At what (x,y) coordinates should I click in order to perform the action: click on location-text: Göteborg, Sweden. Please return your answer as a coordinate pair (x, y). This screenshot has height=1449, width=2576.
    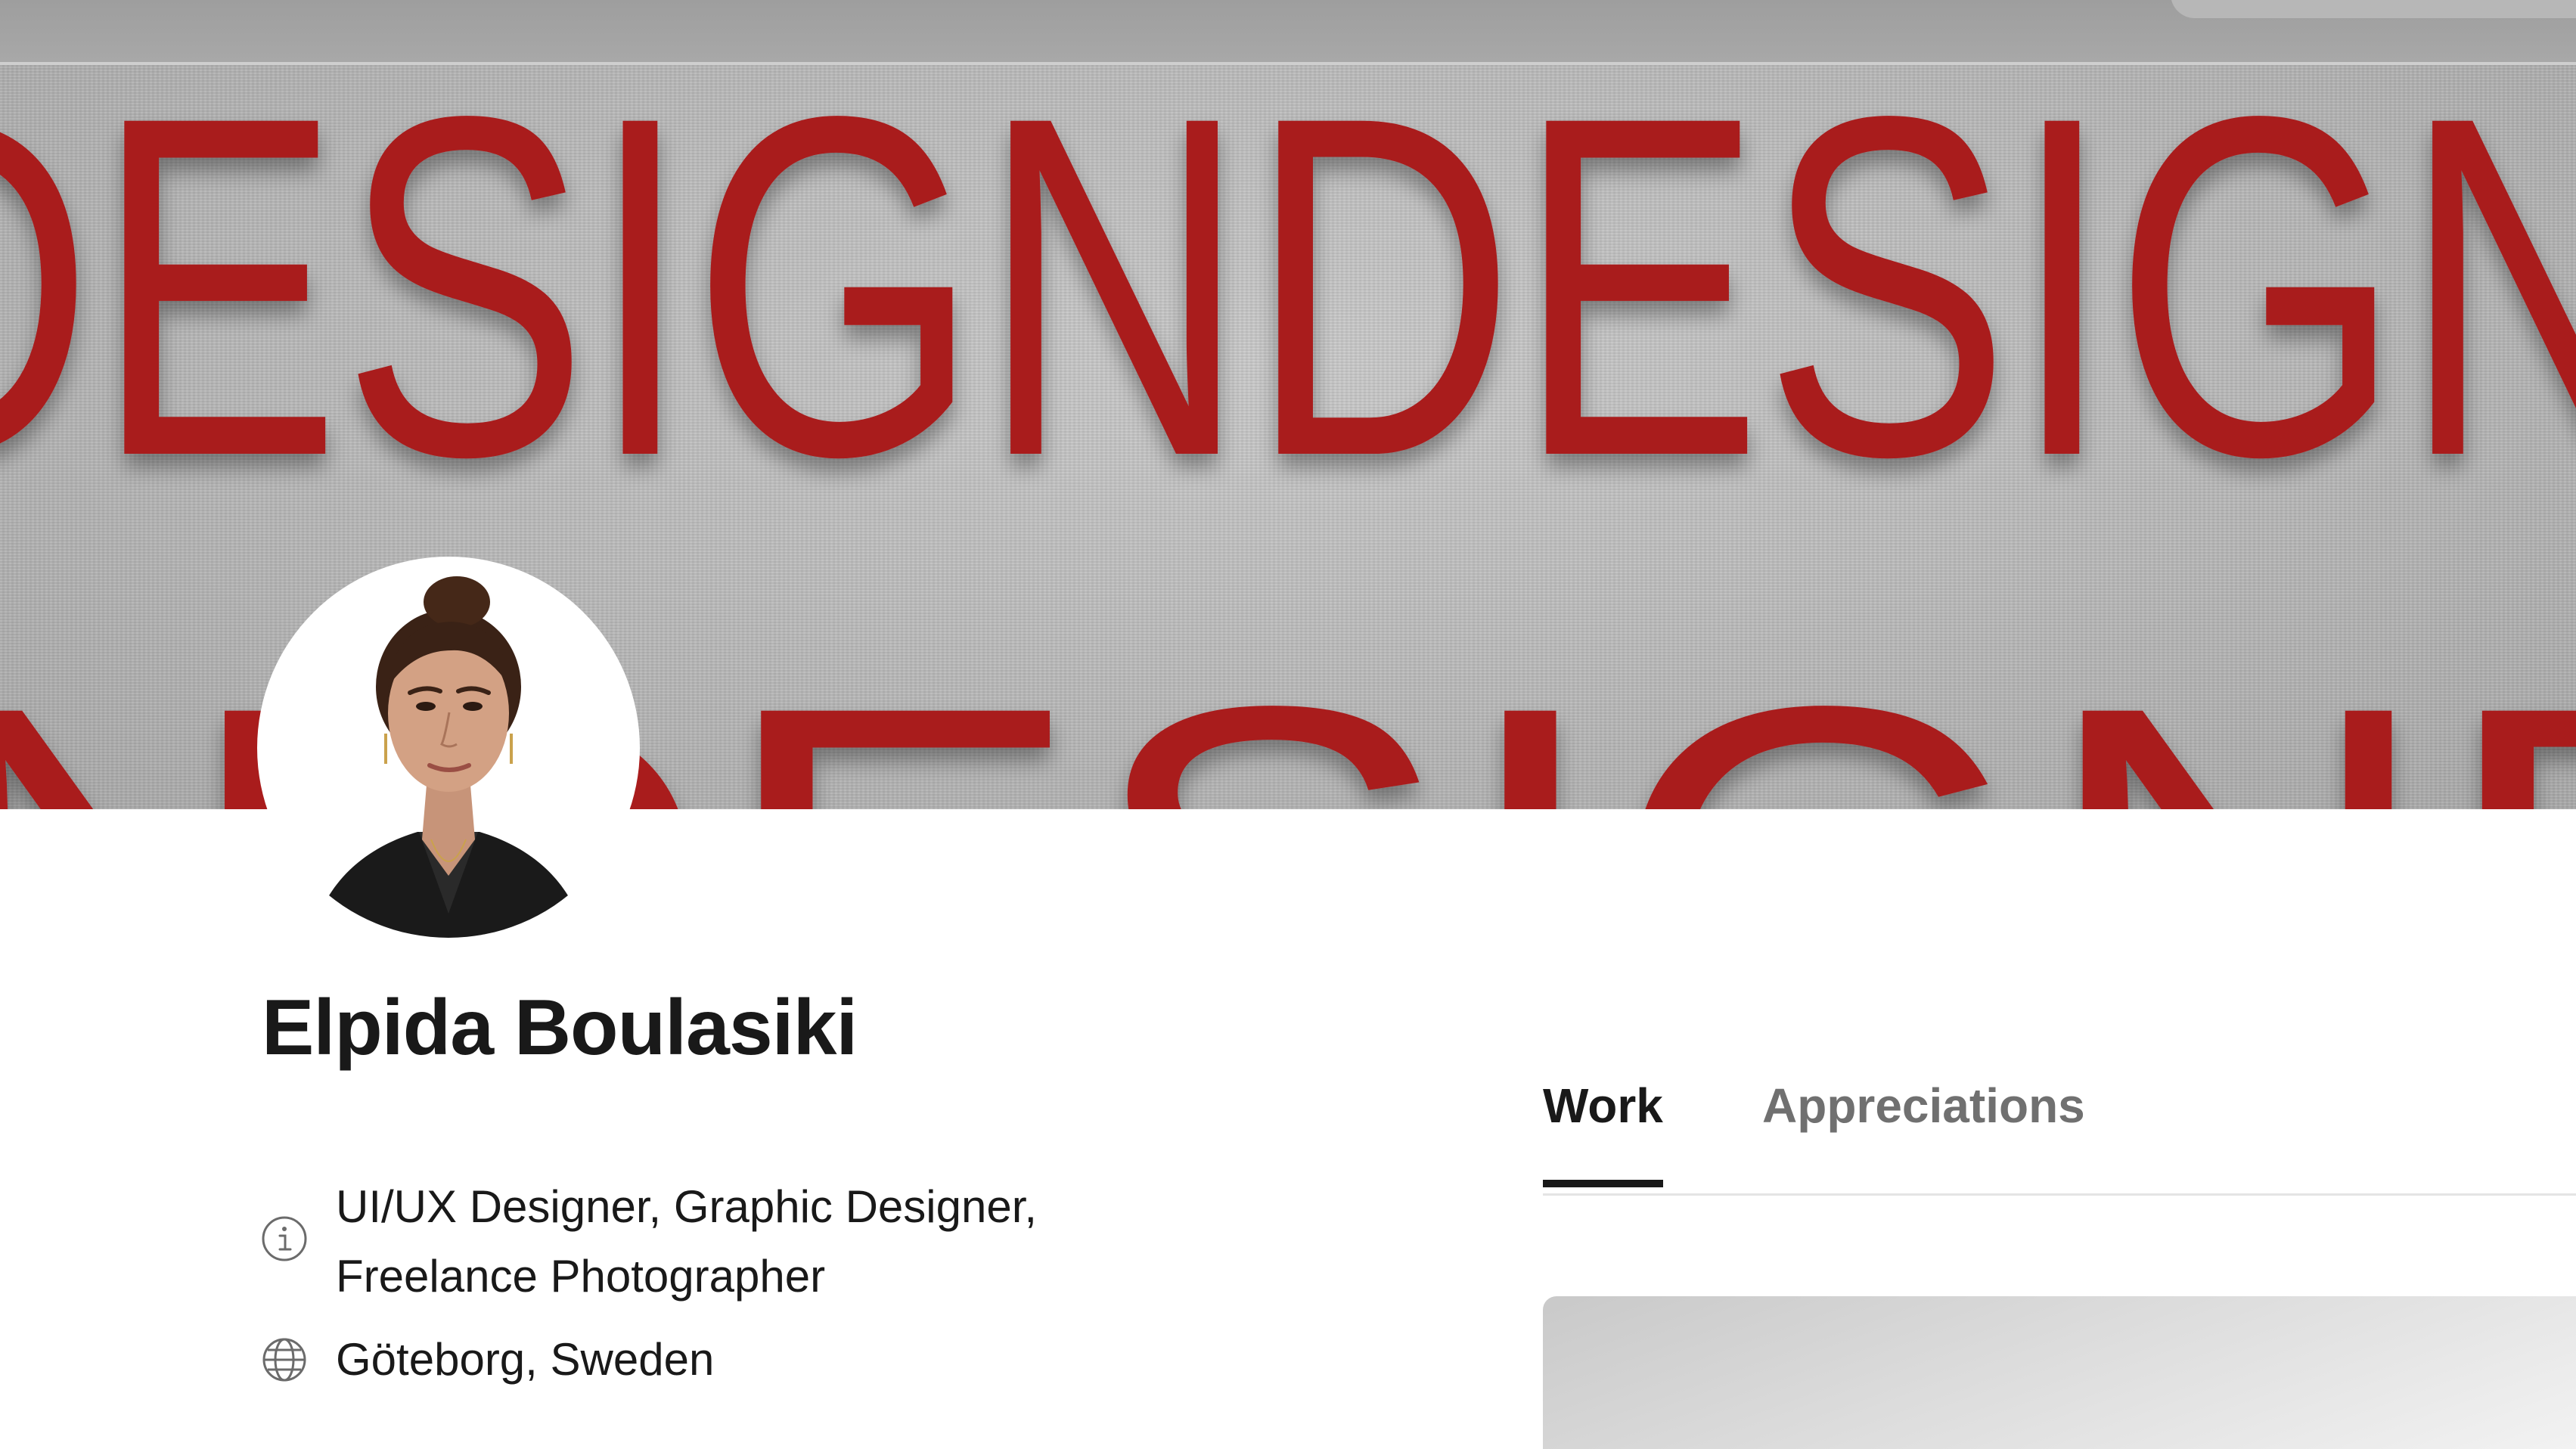
    Looking at the image, I should click on (525, 1359).